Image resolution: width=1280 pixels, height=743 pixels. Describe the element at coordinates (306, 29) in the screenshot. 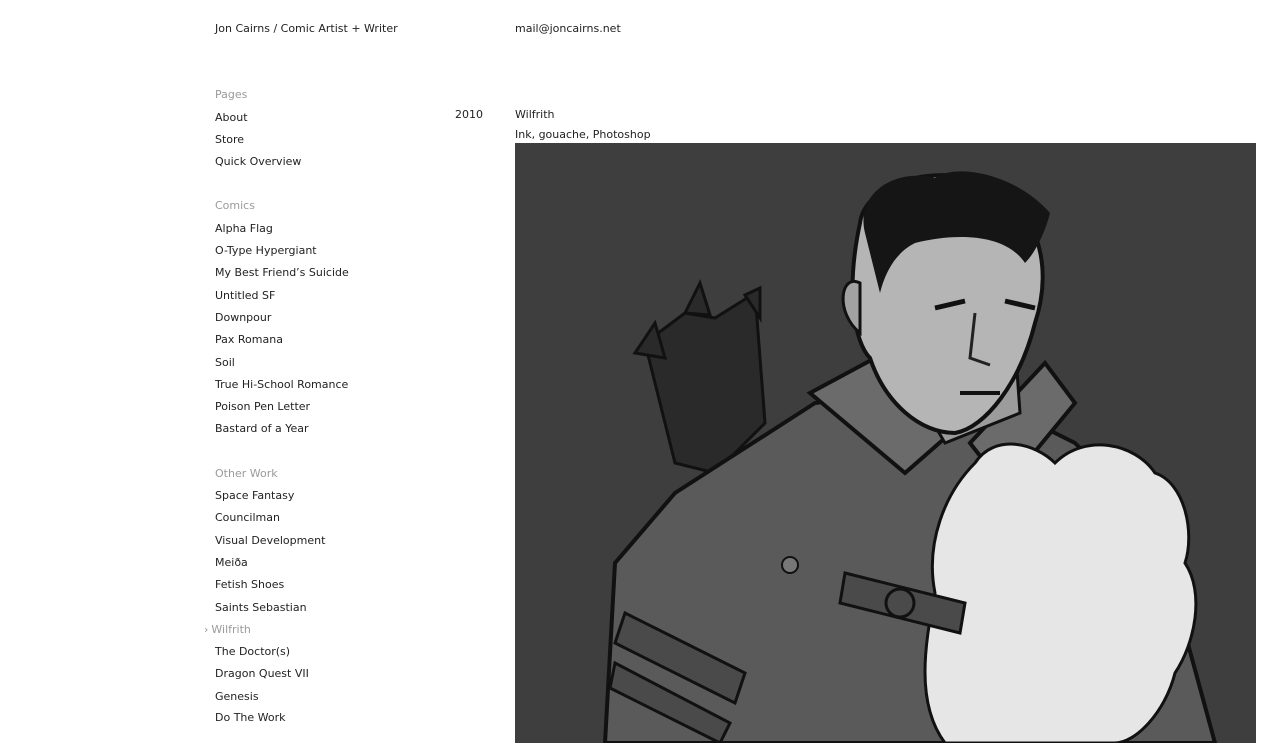

I see `site-title: Jon Cairns / Comic Artist + Writer` at that location.